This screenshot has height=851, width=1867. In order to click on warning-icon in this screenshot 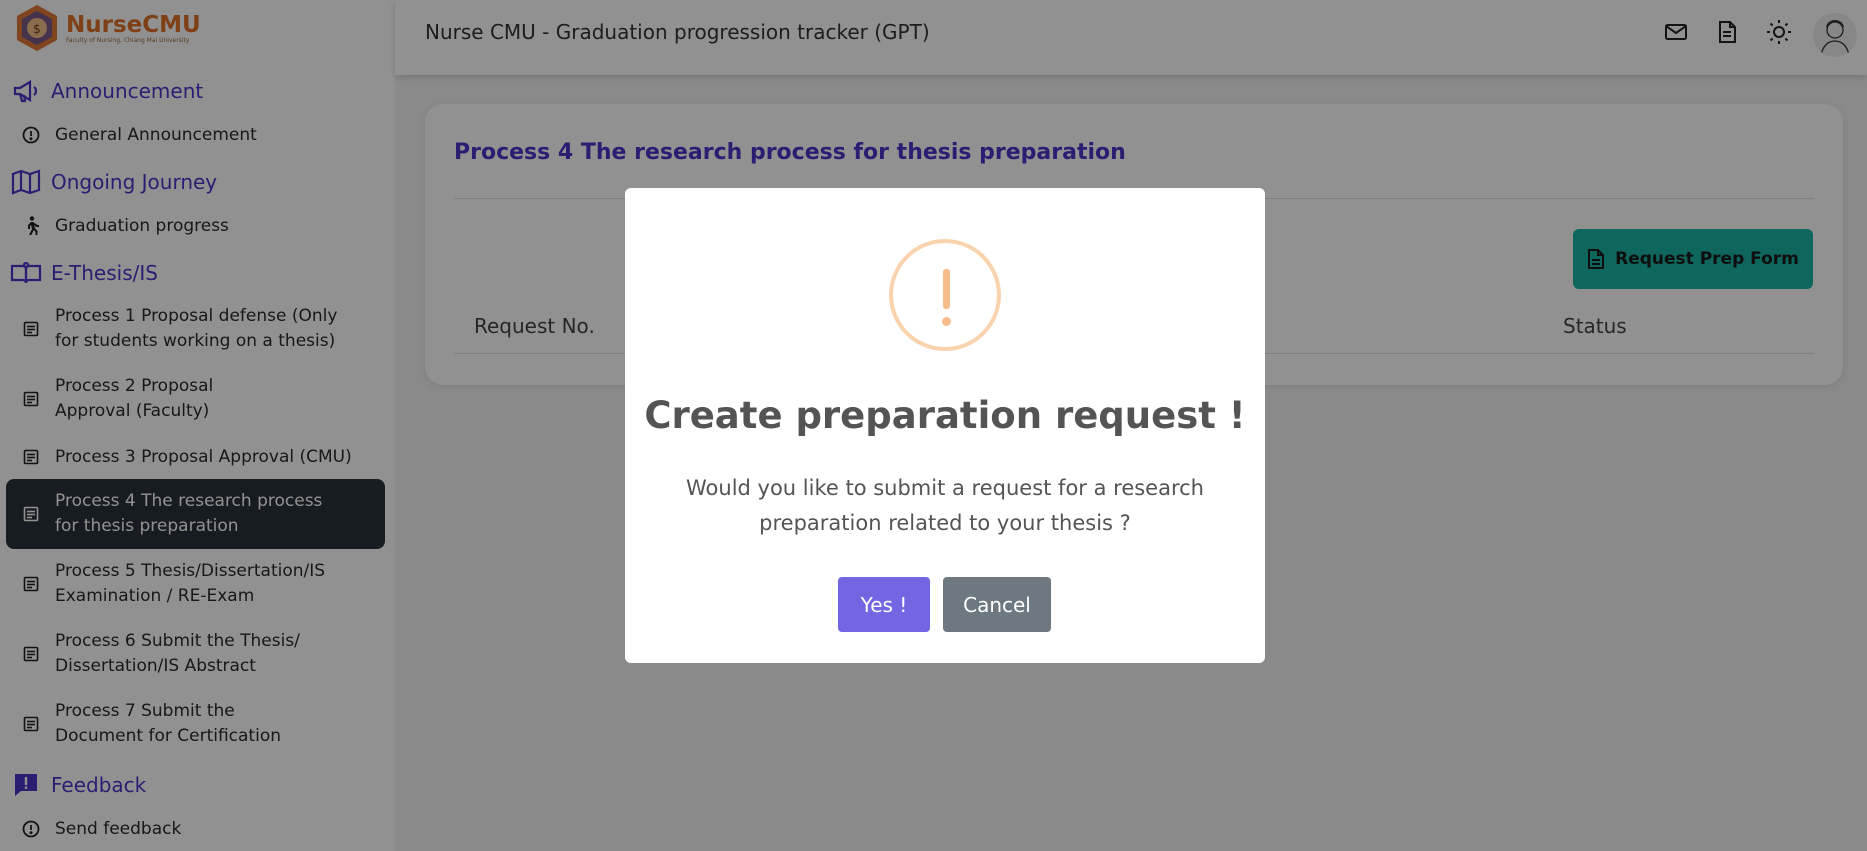, I will do `click(945, 295)`.